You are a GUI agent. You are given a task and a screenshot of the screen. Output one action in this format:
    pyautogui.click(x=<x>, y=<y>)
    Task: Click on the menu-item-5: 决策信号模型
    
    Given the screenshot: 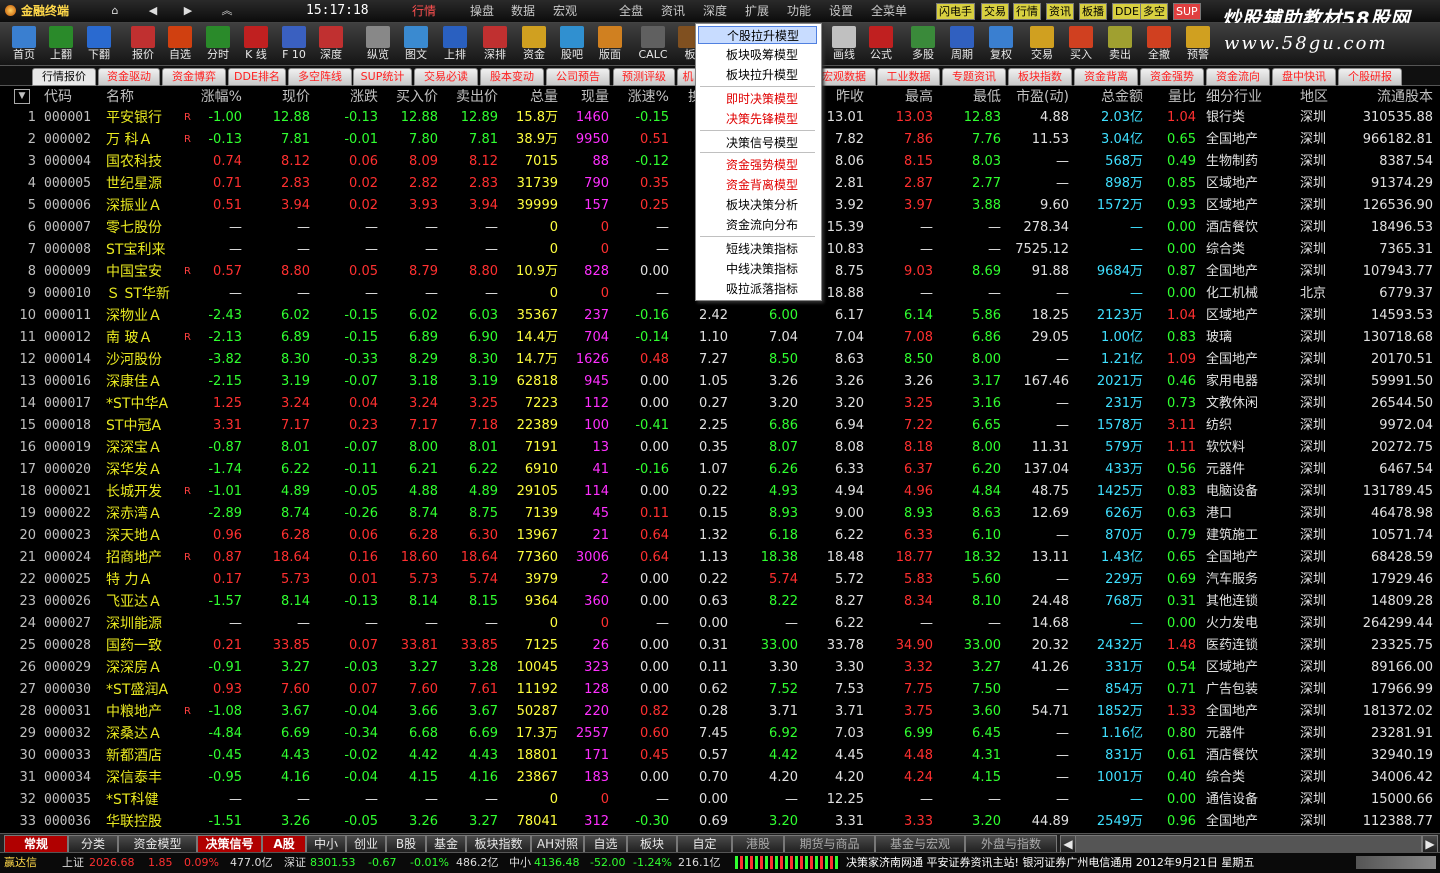 What is the action you would take?
    pyautogui.click(x=757, y=143)
    